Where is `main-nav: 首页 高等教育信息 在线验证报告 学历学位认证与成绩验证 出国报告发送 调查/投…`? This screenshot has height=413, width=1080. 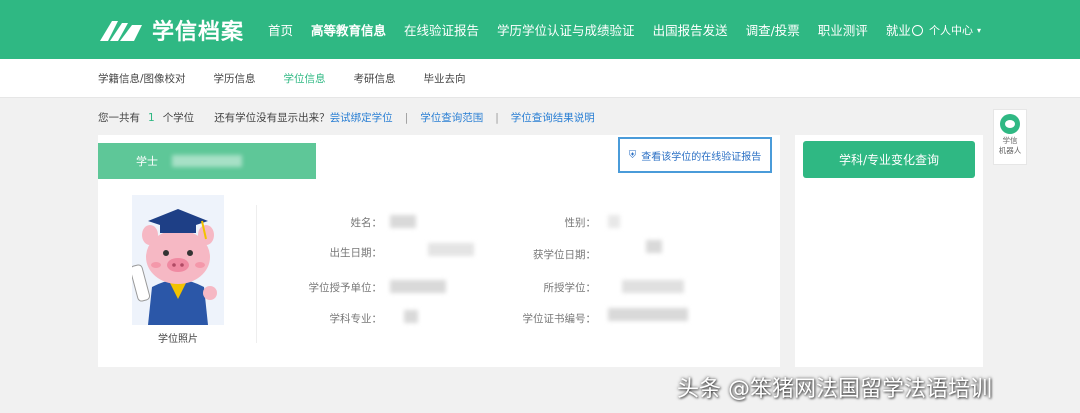 main-nav: 首页 高等教育信息 在线验证报告 学历学位认证与成绩验证 出国报告发送 调查/投… is located at coordinates (598, 29).